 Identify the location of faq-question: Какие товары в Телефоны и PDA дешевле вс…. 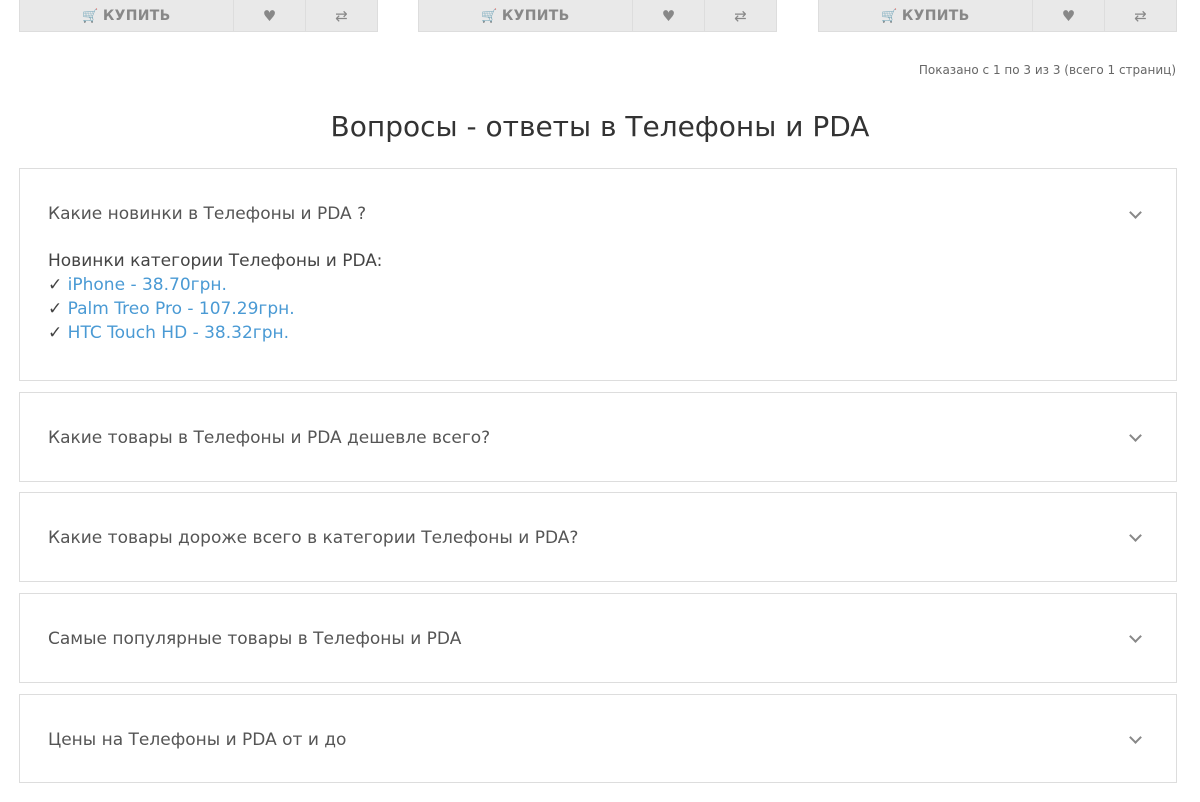
(269, 438).